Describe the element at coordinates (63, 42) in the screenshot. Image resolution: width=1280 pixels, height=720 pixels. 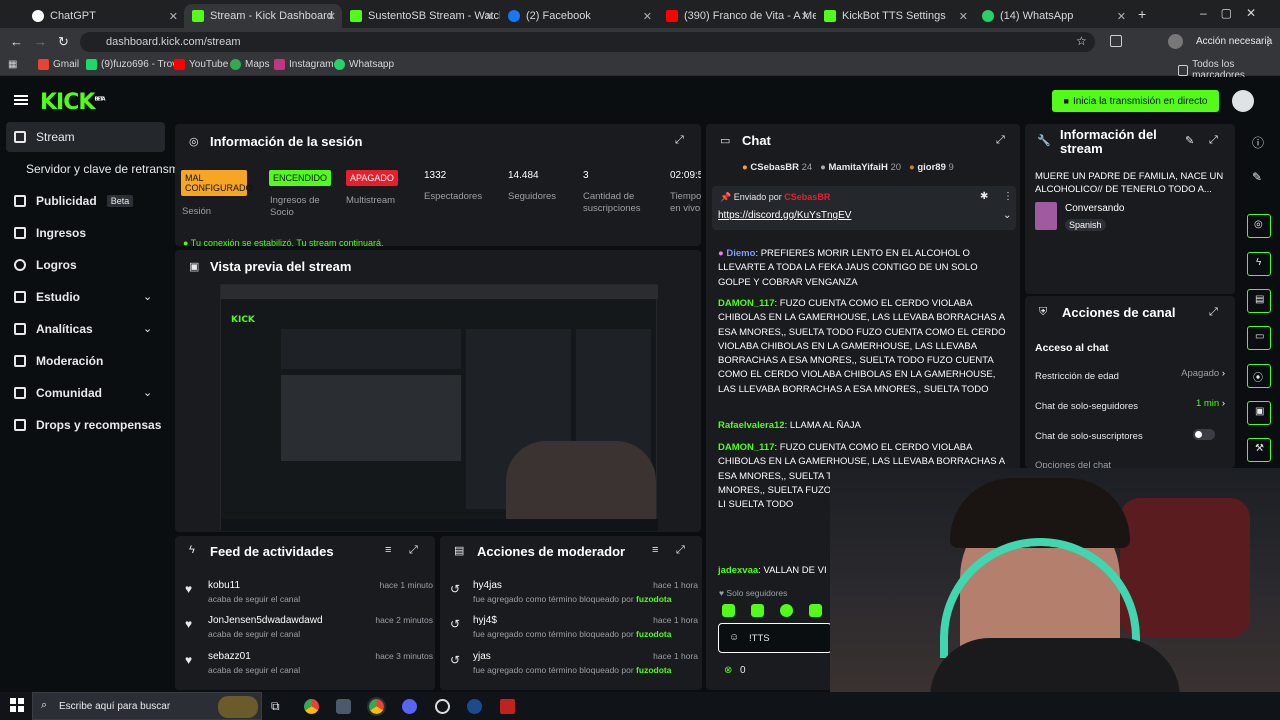
I see `reload-icon: ↻` at that location.